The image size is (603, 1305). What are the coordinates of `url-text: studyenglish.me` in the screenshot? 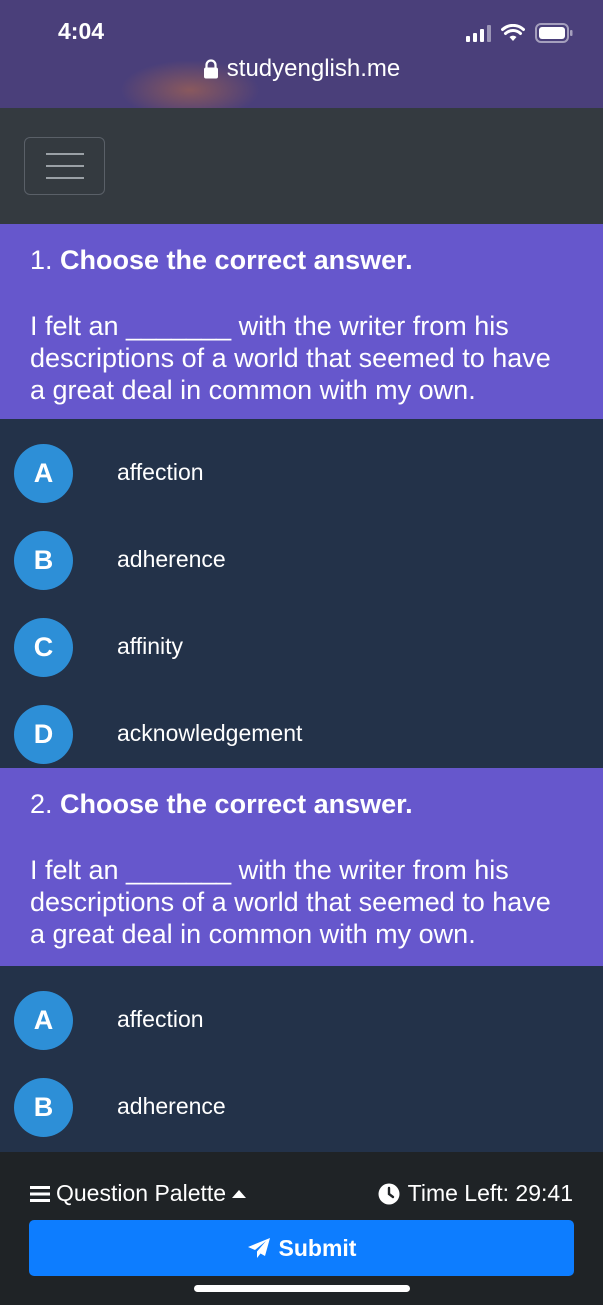 It's located at (313, 68).